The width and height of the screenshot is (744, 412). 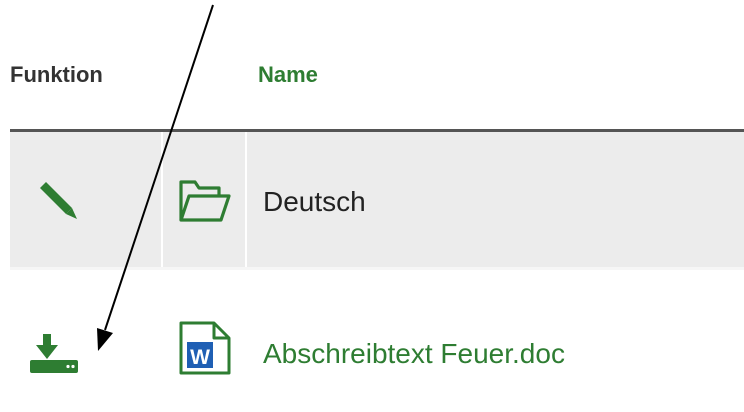 What do you see at coordinates (377, 268) in the screenshot?
I see `row-divider` at bounding box center [377, 268].